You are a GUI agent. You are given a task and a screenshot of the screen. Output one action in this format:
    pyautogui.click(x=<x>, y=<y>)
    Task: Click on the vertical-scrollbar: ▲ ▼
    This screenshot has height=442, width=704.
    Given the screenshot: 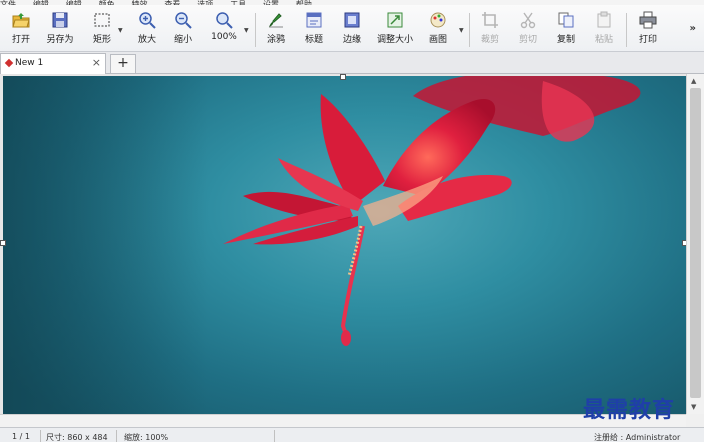 What is the action you would take?
    pyautogui.click(x=695, y=244)
    